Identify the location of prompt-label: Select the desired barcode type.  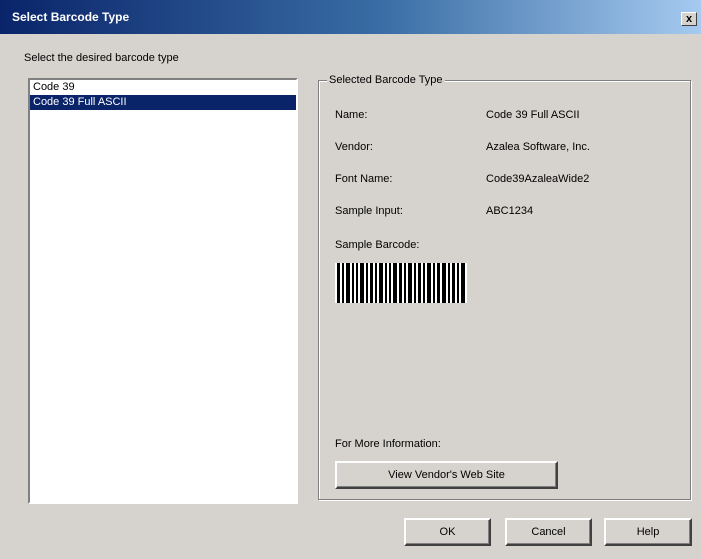
(101, 58).